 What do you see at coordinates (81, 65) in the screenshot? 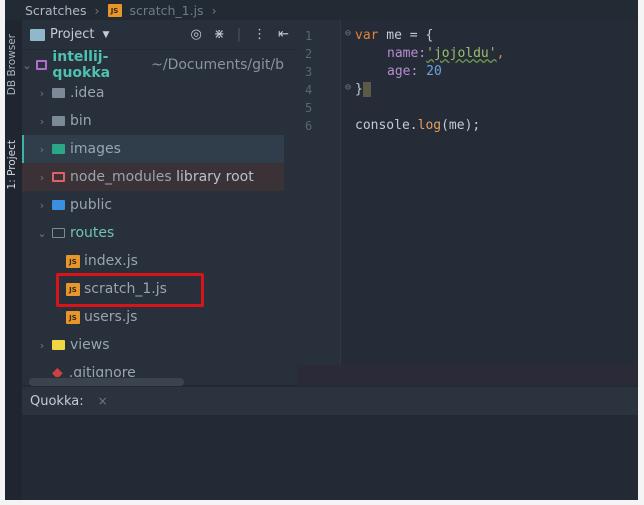
I see `tree-item-label: intellij-quokka` at bounding box center [81, 65].